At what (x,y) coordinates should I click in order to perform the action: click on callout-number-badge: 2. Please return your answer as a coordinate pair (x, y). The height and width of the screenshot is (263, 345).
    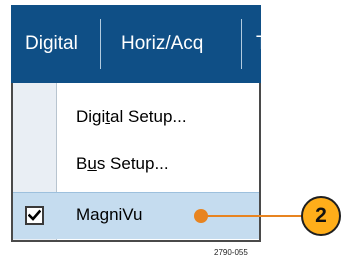
    Looking at the image, I should click on (321, 216).